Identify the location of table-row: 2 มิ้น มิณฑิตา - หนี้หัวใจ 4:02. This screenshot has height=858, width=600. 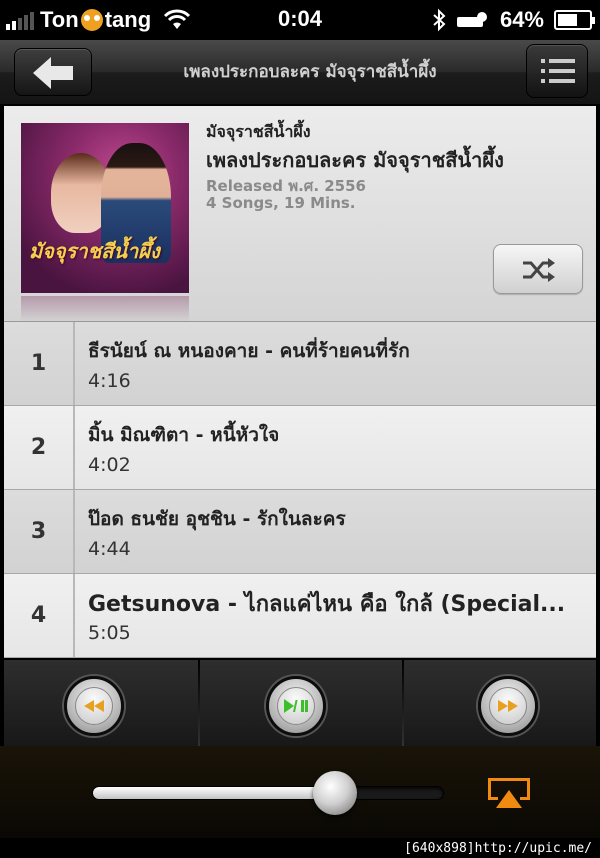
(300, 448).